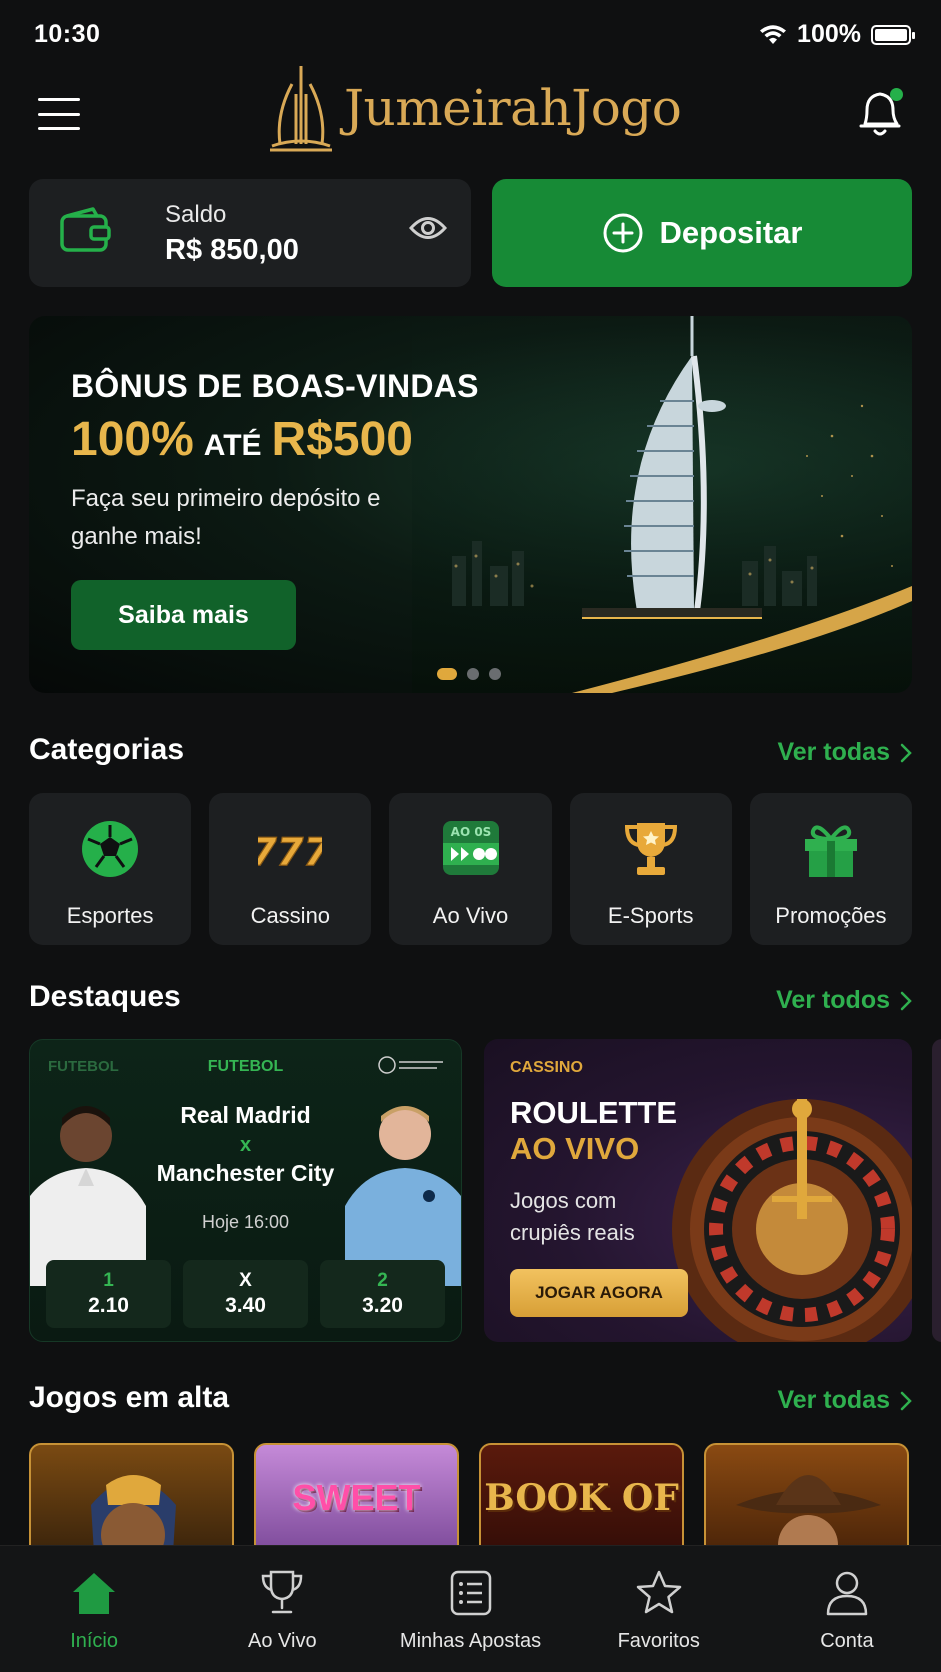 The width and height of the screenshot is (941, 1672). I want to click on highlights-title: Destaques, so click(105, 996).